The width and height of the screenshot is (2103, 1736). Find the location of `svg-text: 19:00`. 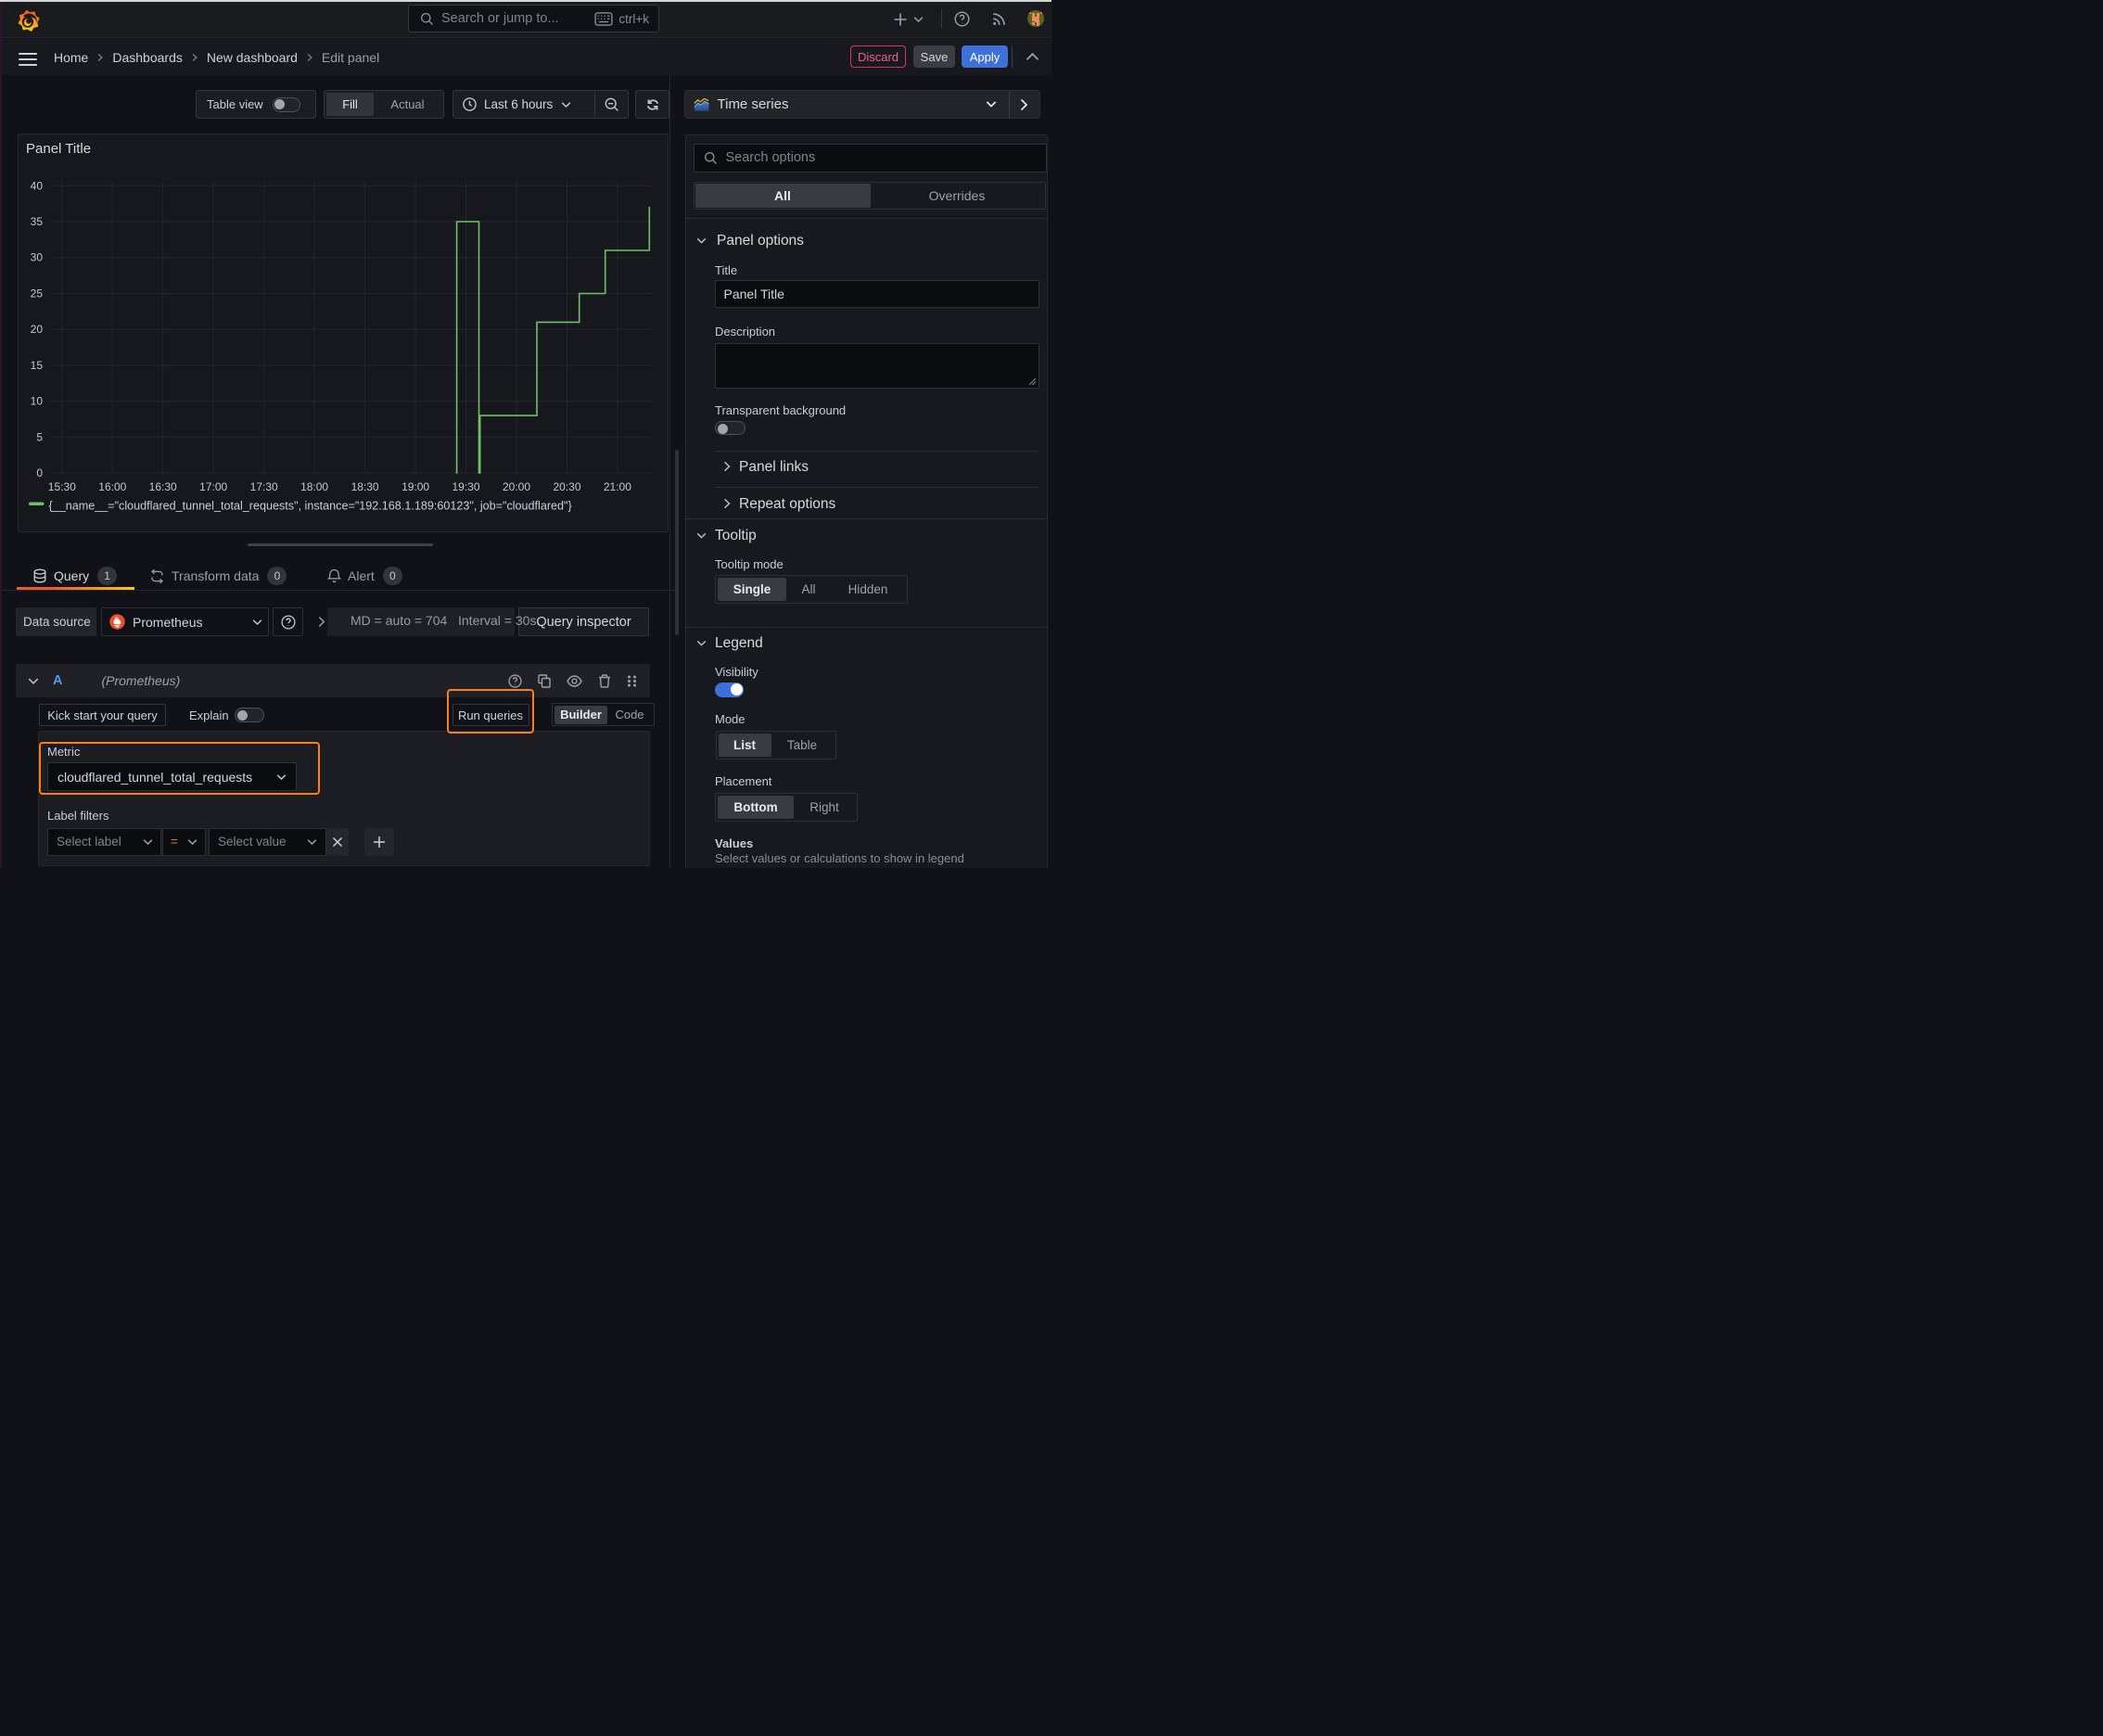

svg-text: 19:00 is located at coordinates (415, 487).